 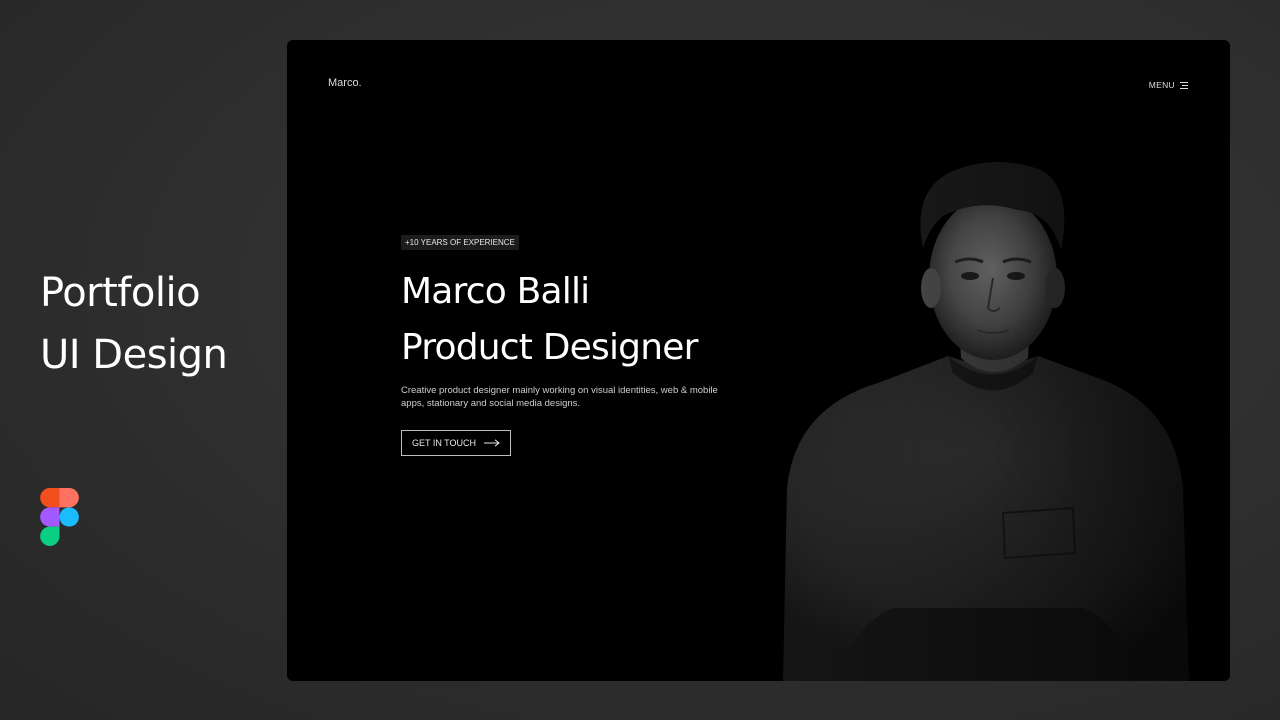 I want to click on hero-role: Product Designer, so click(x=549, y=347).